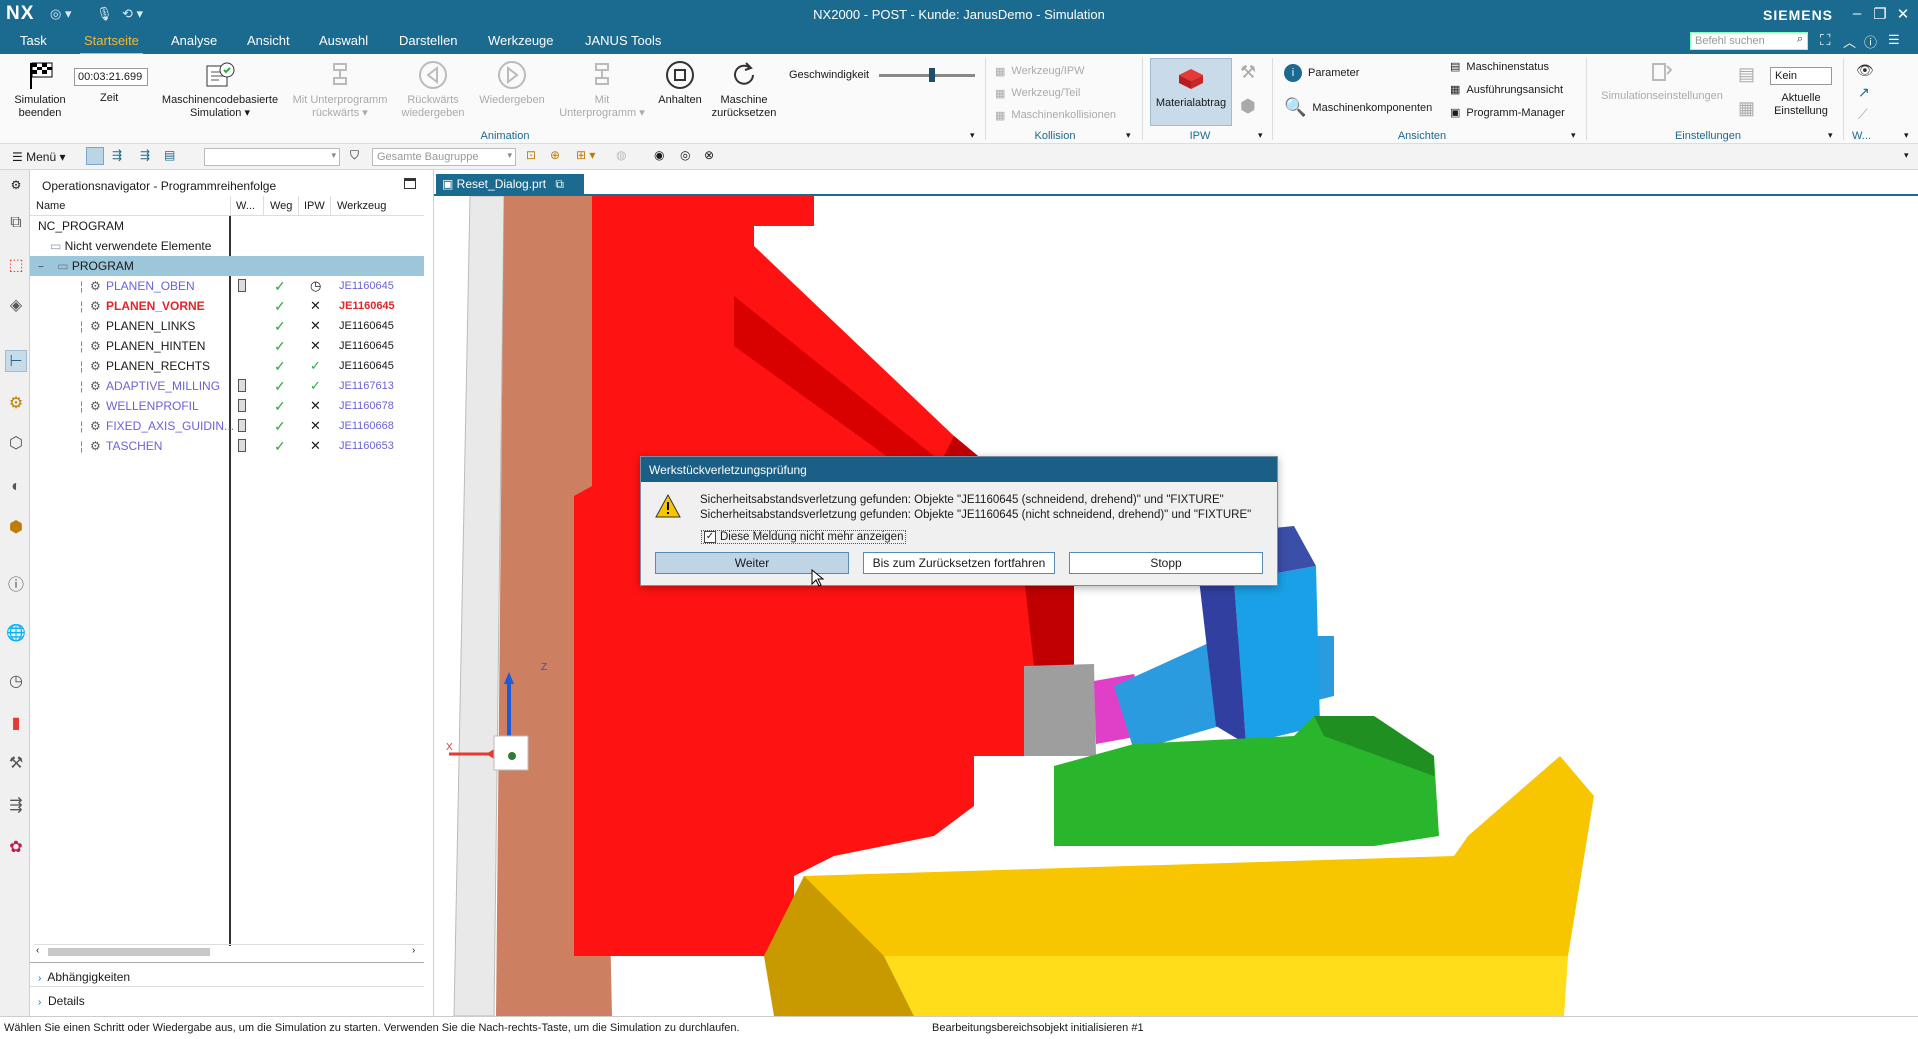 This screenshot has height=1039, width=1918. I want to click on eye-settings-icon: 👁, so click(1865, 70).